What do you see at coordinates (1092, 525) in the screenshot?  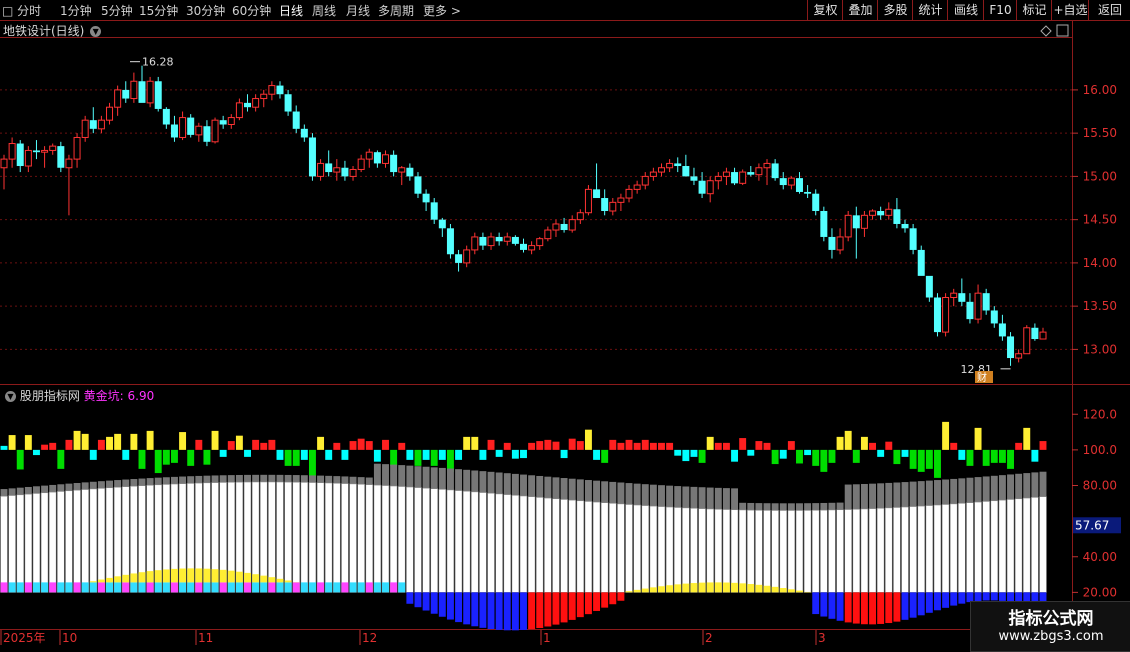 I see `current-value-label: 57.67` at bounding box center [1092, 525].